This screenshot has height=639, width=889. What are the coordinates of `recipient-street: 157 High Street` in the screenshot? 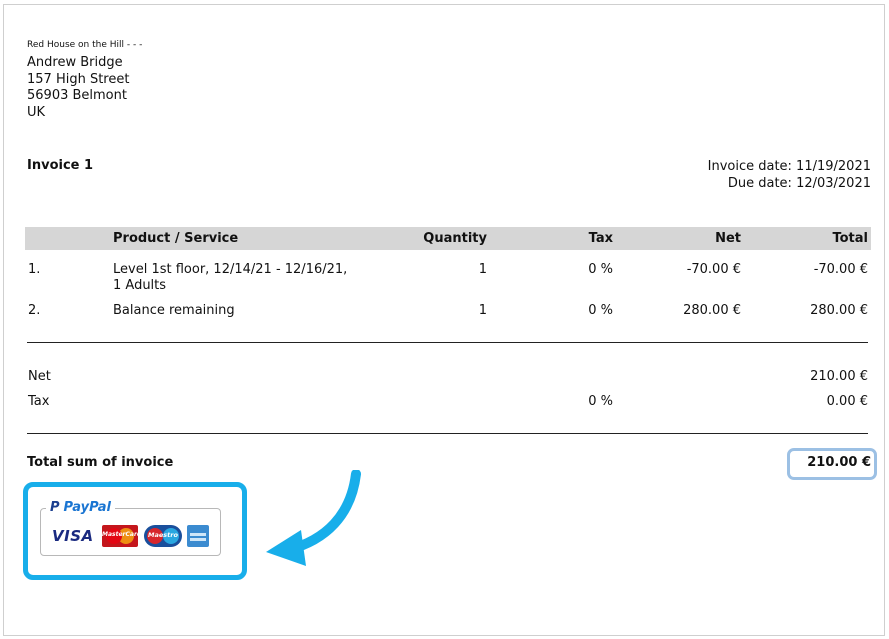 It's located at (78, 79).